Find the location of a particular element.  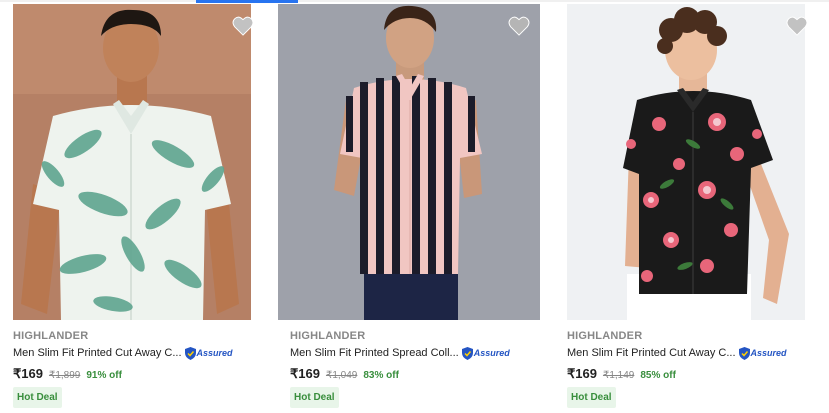

original-price: ₹1,149 is located at coordinates (618, 375).